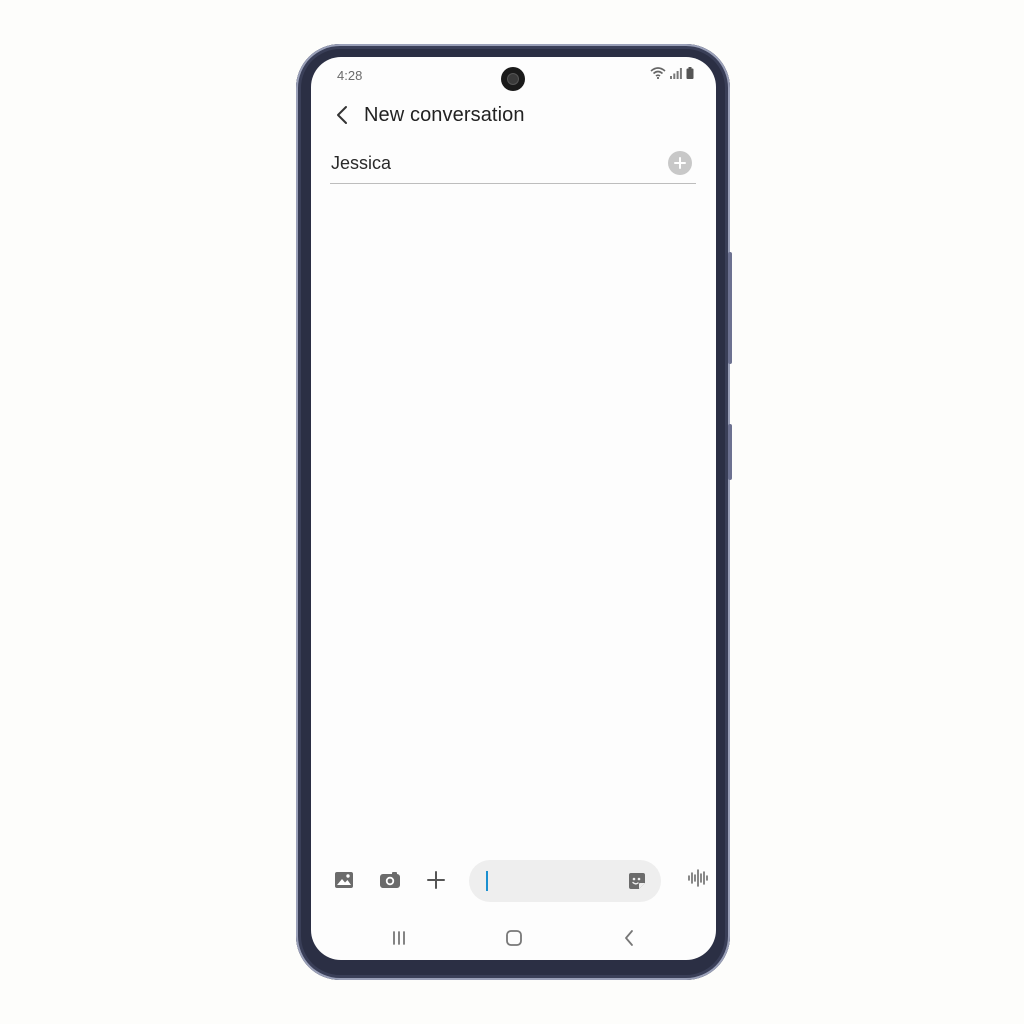 Image resolution: width=1024 pixels, height=1024 pixels. Describe the element at coordinates (487, 881) in the screenshot. I see `text-caret` at that location.